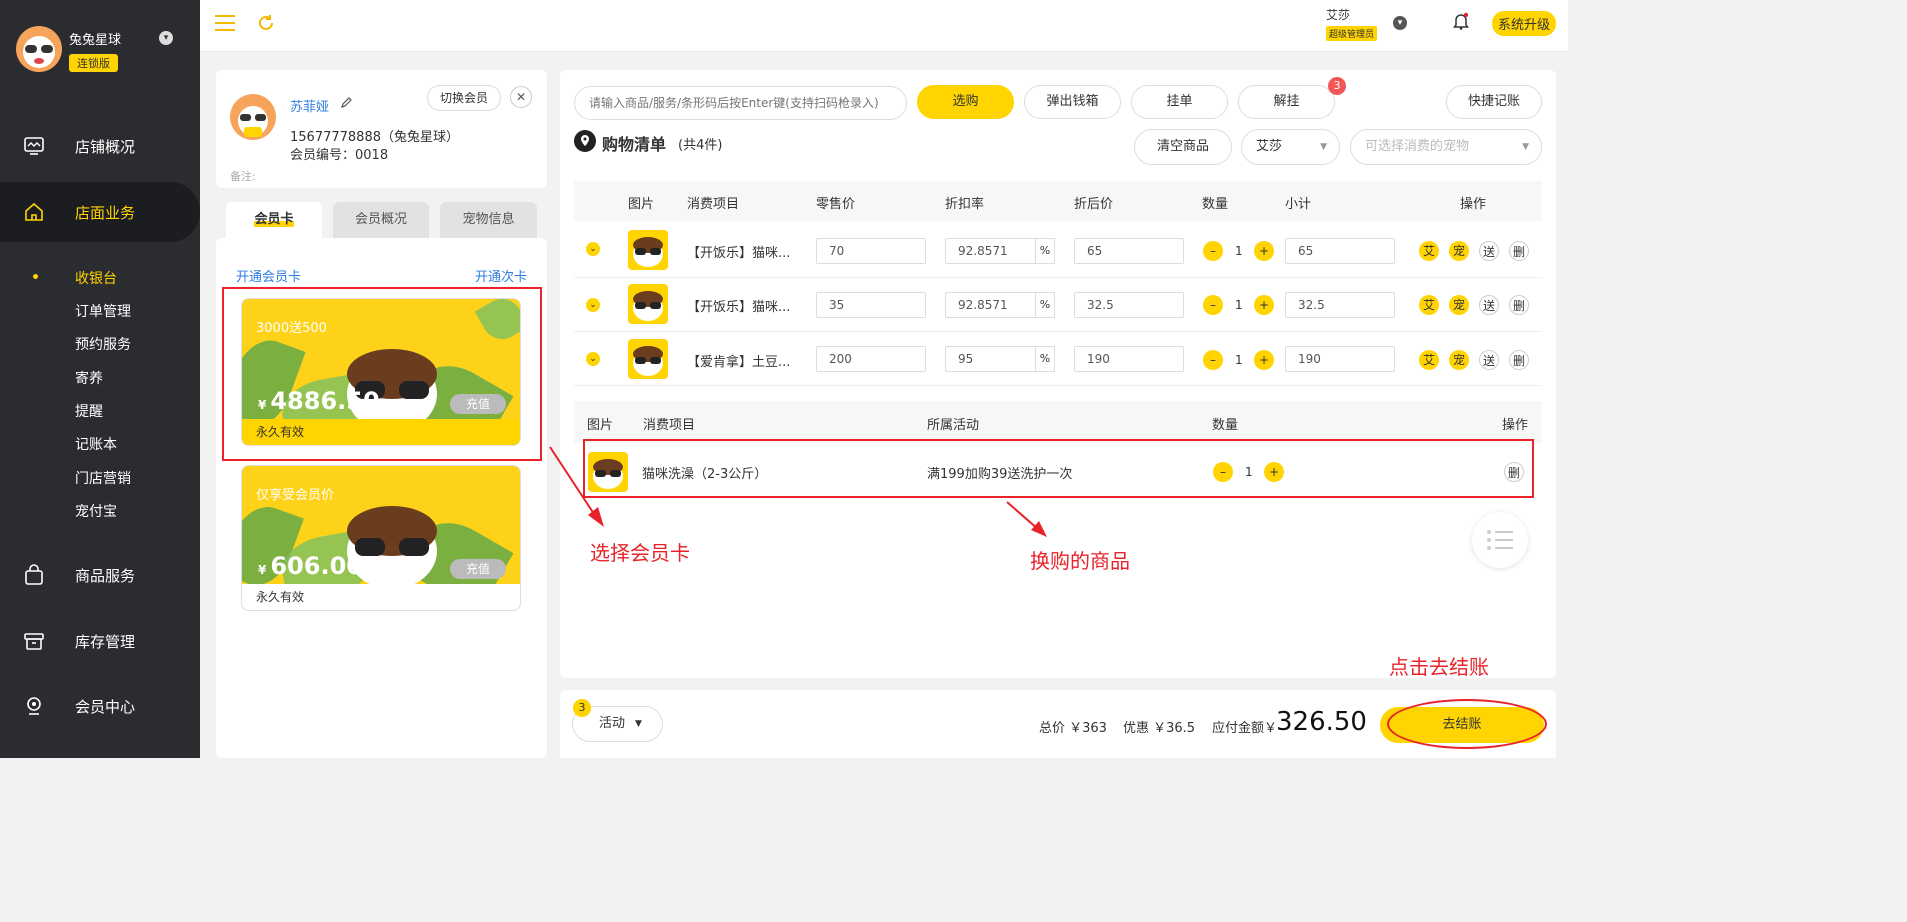  What do you see at coordinates (638, 724) in the screenshot?
I see `caret-down-icon: ▼` at bounding box center [638, 724].